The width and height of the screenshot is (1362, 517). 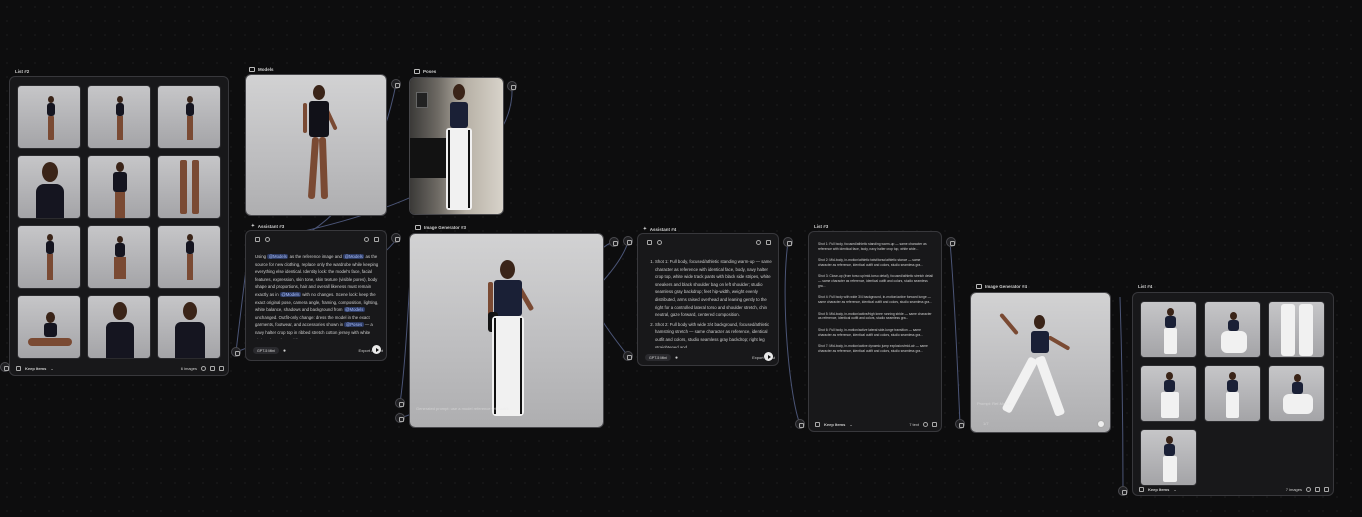 What do you see at coordinates (914, 424) in the screenshot?
I see `item-count: 7 text` at bounding box center [914, 424].